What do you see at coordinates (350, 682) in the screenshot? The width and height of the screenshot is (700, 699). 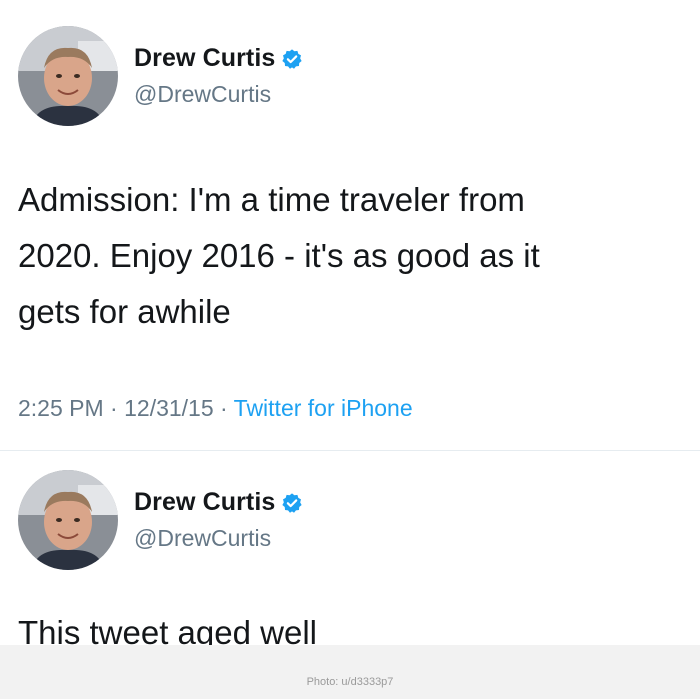 I see `photo-credit: Photo: u/d3333p7` at bounding box center [350, 682].